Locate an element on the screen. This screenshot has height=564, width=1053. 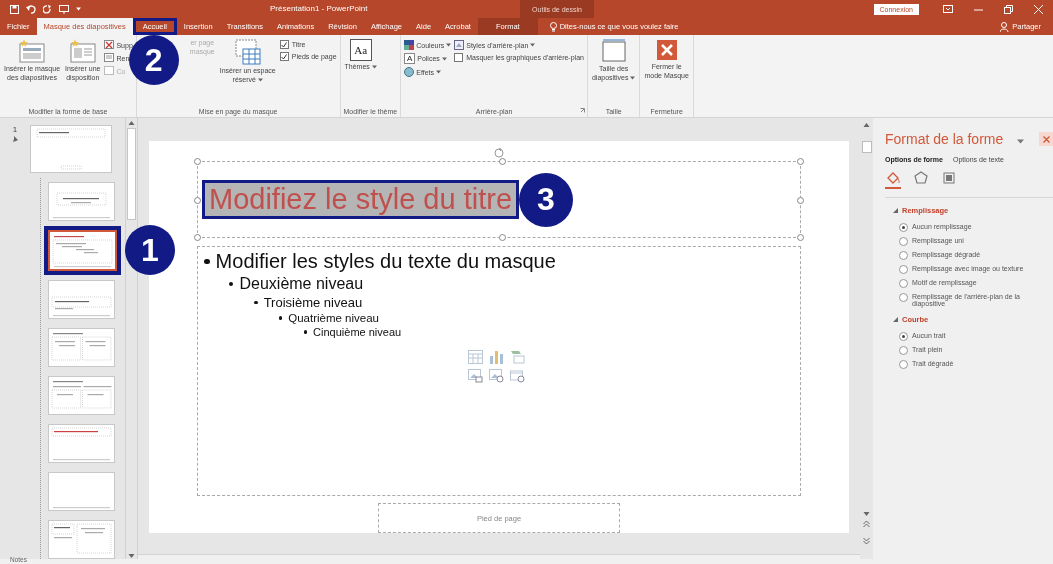
window-title: Présentation1 - PowerPoint is located at coordinates (319, 8).